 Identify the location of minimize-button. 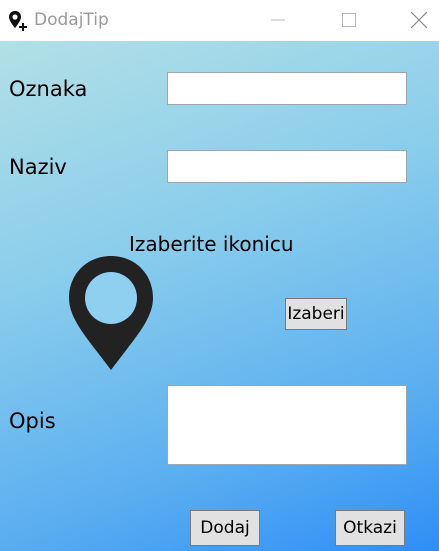
(278, 20).